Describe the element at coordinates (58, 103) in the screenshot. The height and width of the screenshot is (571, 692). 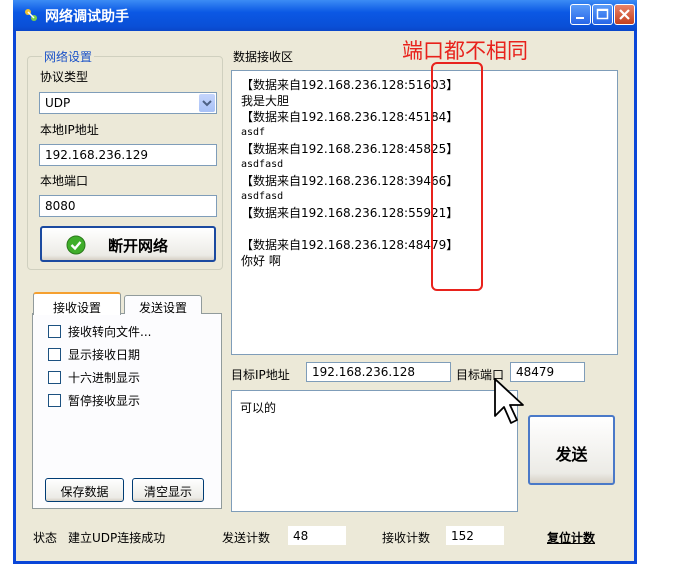
I see `protocol-value: UDP` at that location.